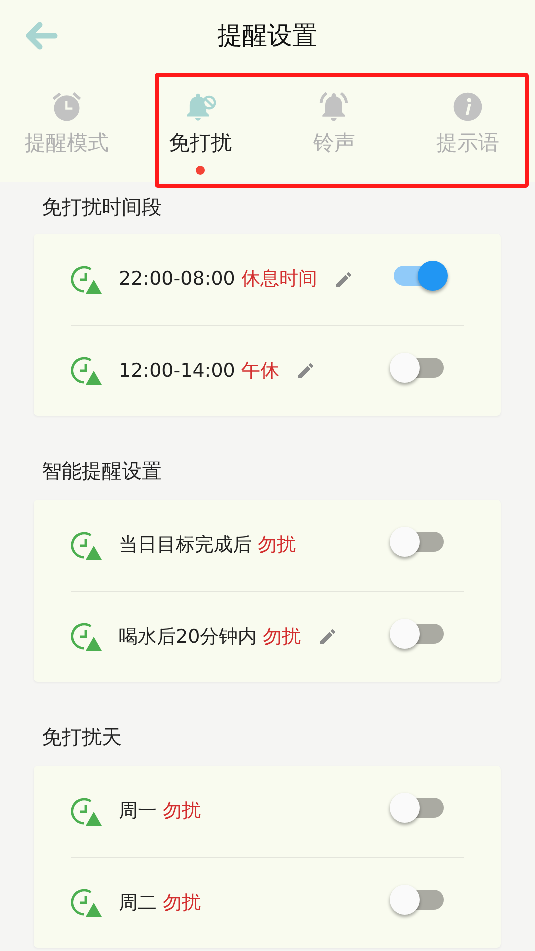 The height and width of the screenshot is (951, 535). Describe the element at coordinates (42, 36) in the screenshot. I see `back-arrow-icon` at that location.